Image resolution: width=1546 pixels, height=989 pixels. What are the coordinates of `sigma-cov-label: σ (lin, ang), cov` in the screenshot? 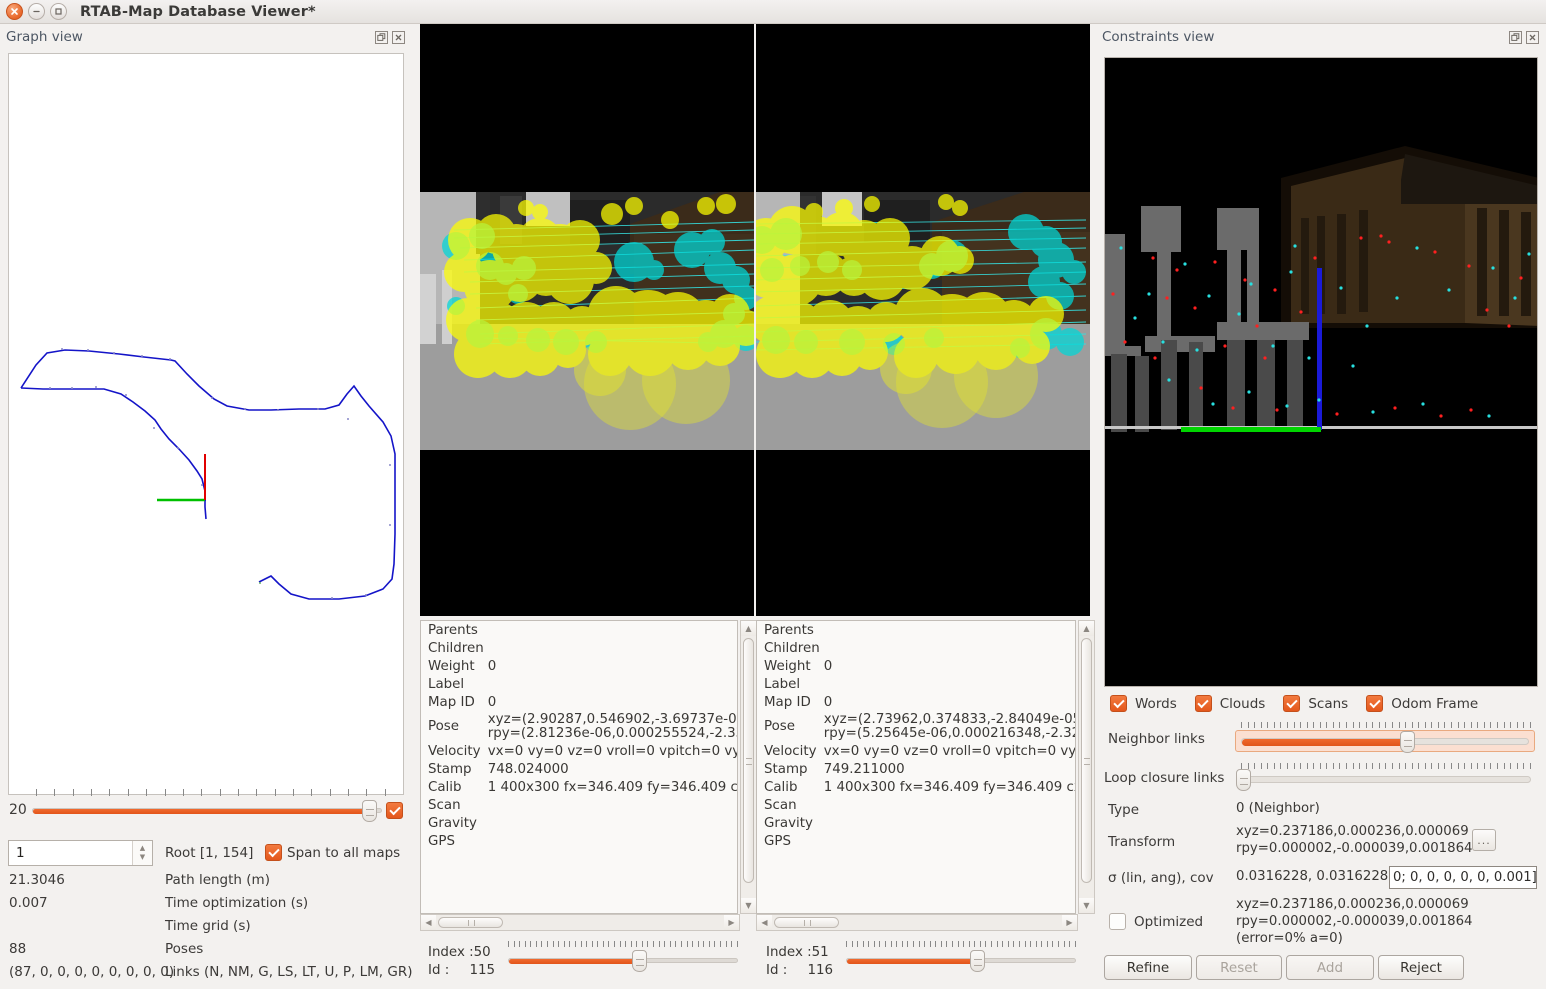 It's located at (1161, 878).